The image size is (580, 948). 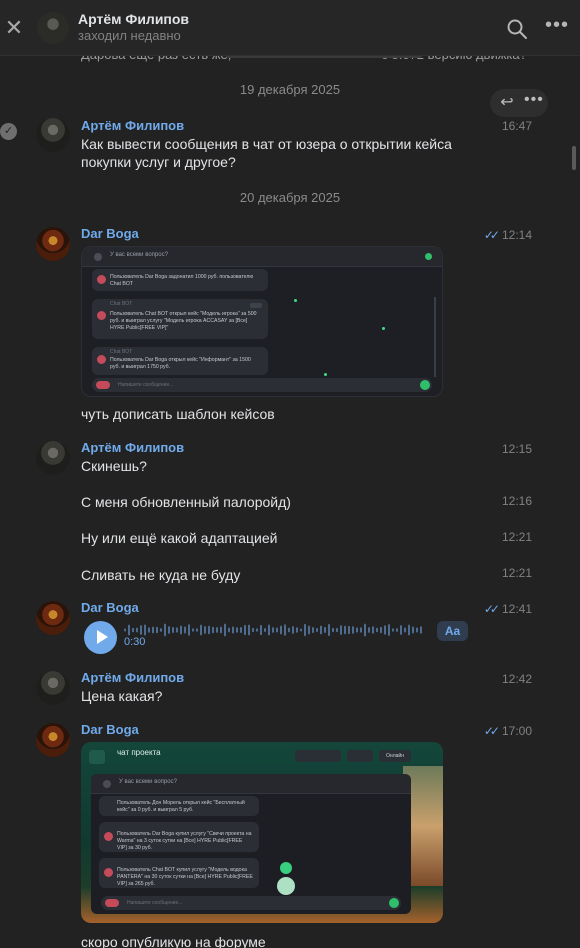 What do you see at coordinates (507, 103) in the screenshot?
I see `reply-icon: ↩` at bounding box center [507, 103].